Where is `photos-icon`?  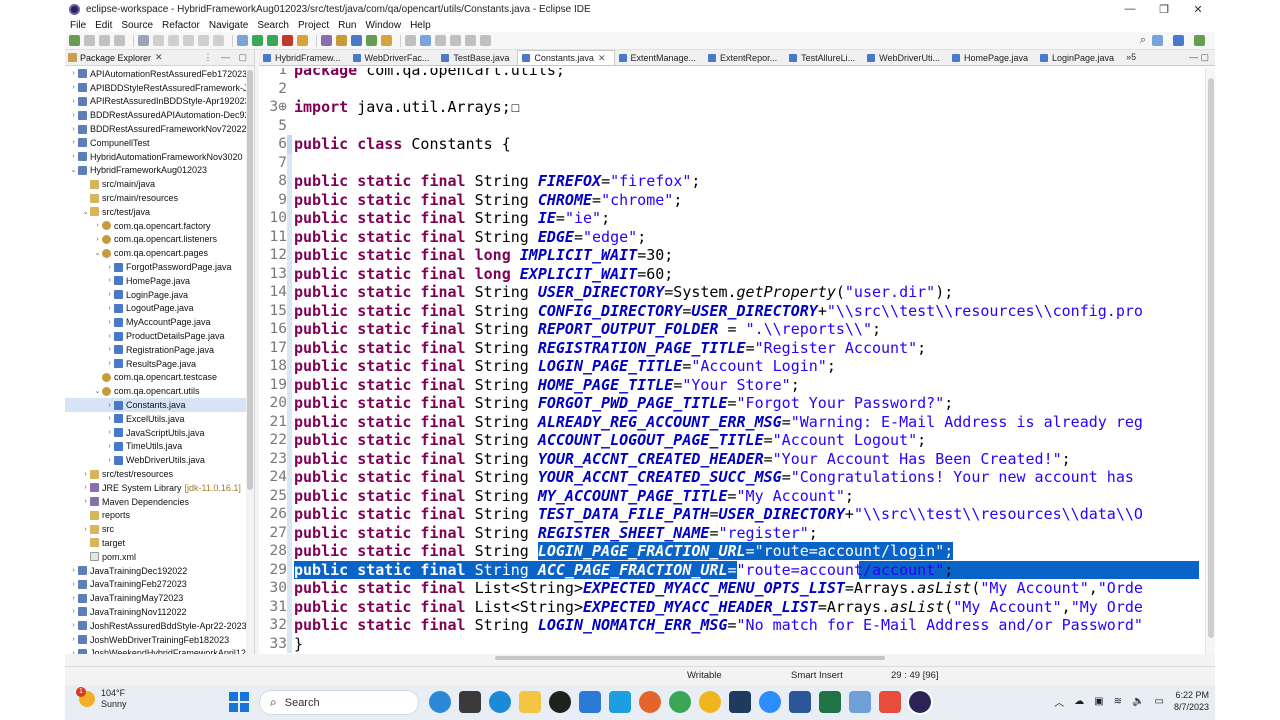
photos-icon is located at coordinates (620, 702).